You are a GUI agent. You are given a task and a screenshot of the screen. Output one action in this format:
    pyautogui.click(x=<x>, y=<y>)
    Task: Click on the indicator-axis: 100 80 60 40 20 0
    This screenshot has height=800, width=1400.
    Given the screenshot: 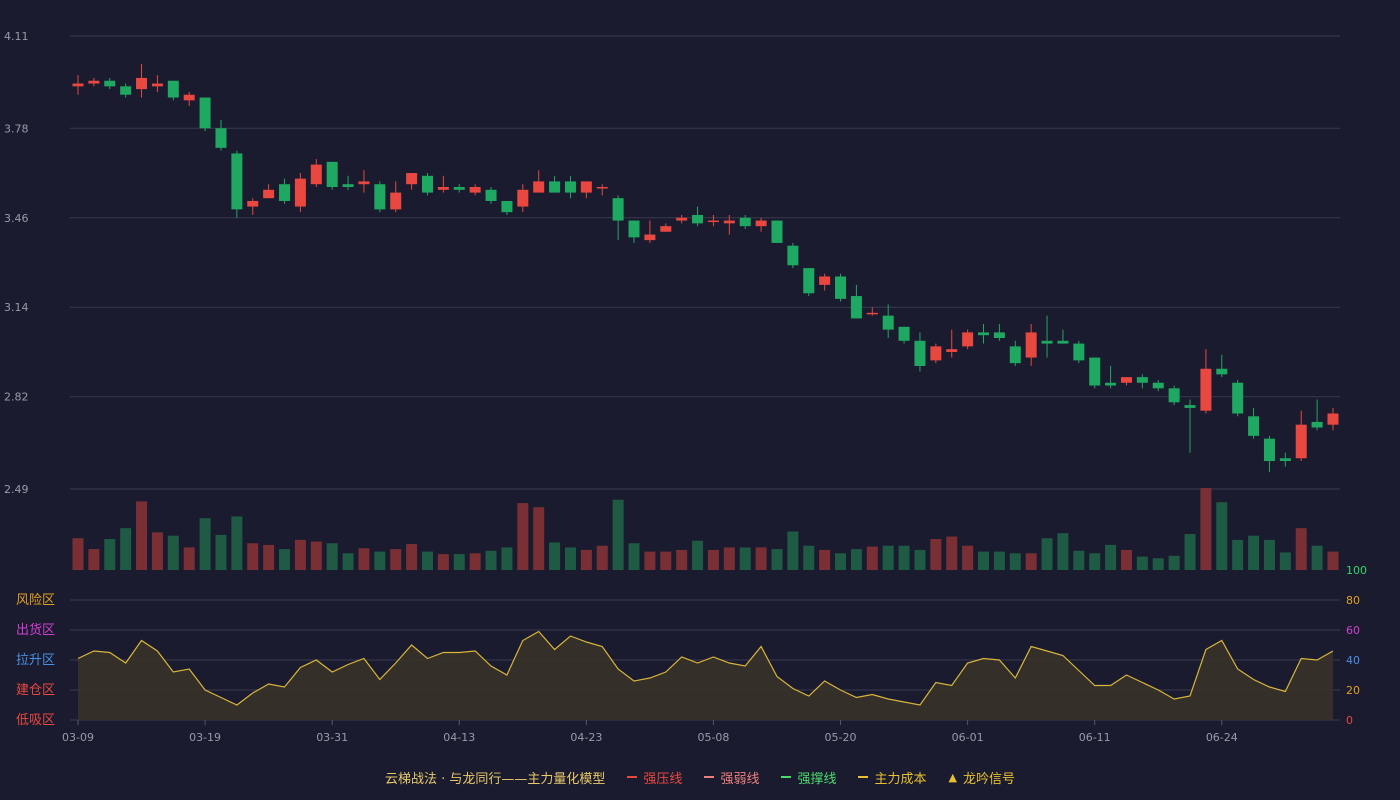 What is the action you would take?
    pyautogui.click(x=1356, y=645)
    